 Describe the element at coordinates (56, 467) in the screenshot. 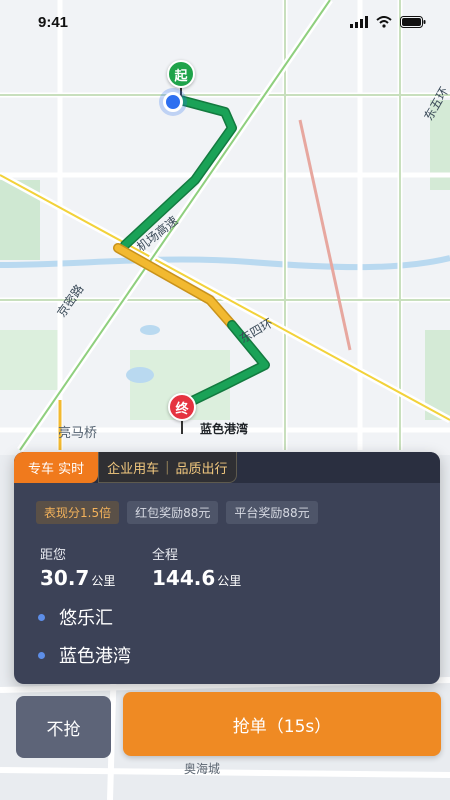

I see `order-type-tag: 专车 实时` at that location.